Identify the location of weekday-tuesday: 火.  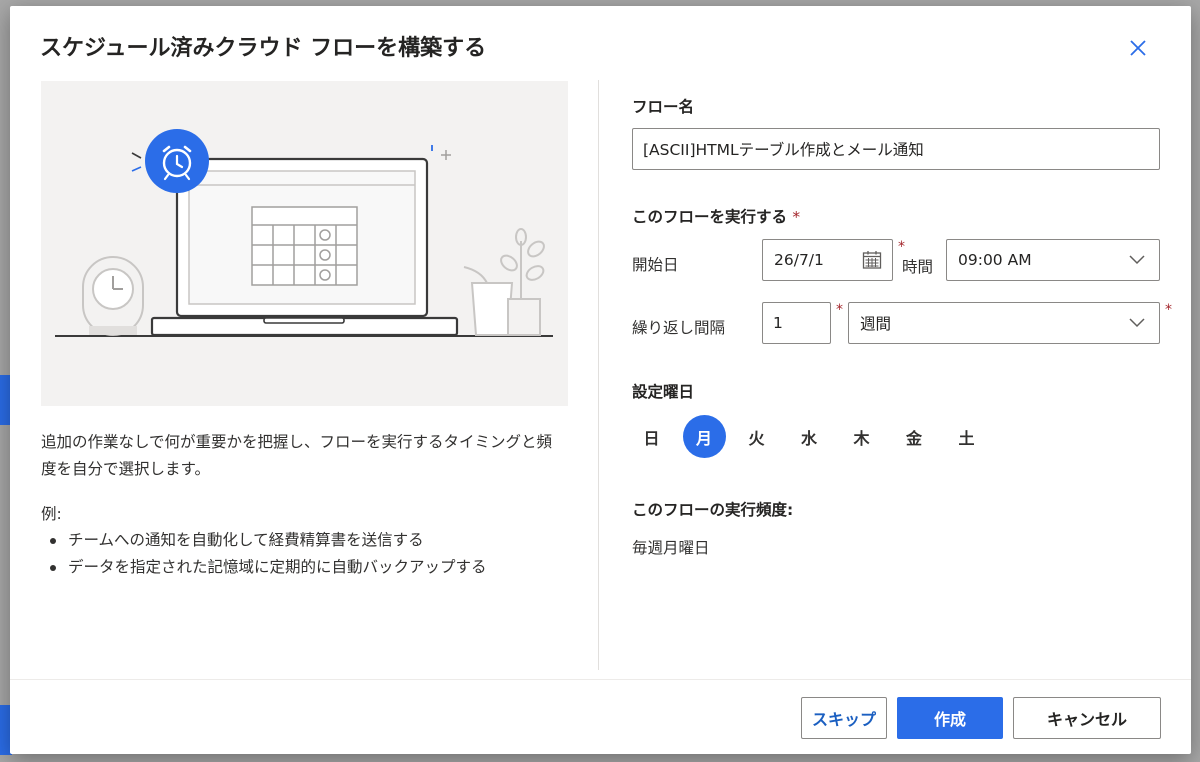
(756, 436).